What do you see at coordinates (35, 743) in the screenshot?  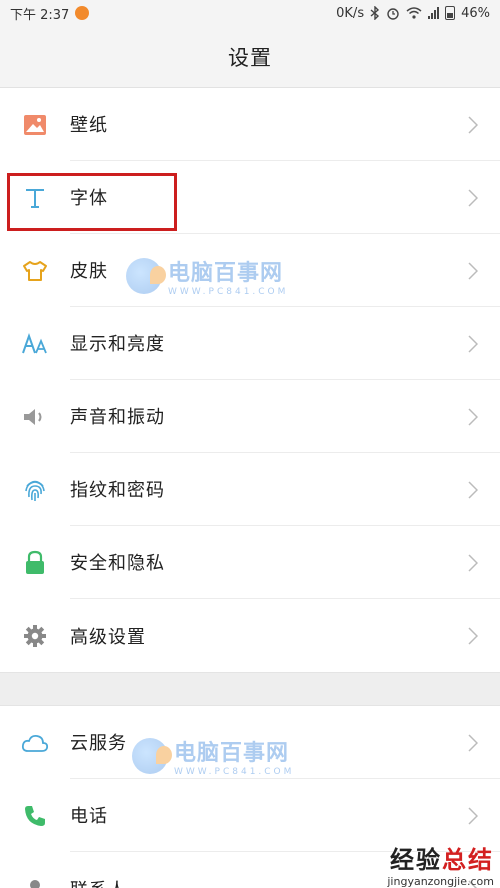 I see `cloud-icon` at bounding box center [35, 743].